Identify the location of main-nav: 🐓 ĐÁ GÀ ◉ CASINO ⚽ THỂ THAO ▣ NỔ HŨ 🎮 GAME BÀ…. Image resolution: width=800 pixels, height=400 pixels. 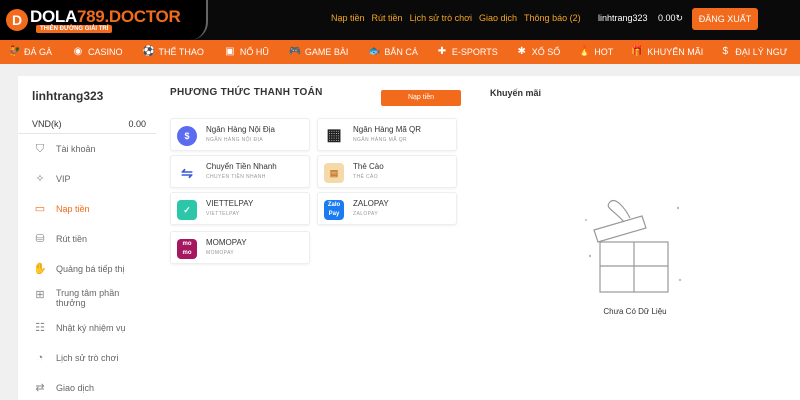
(400, 52).